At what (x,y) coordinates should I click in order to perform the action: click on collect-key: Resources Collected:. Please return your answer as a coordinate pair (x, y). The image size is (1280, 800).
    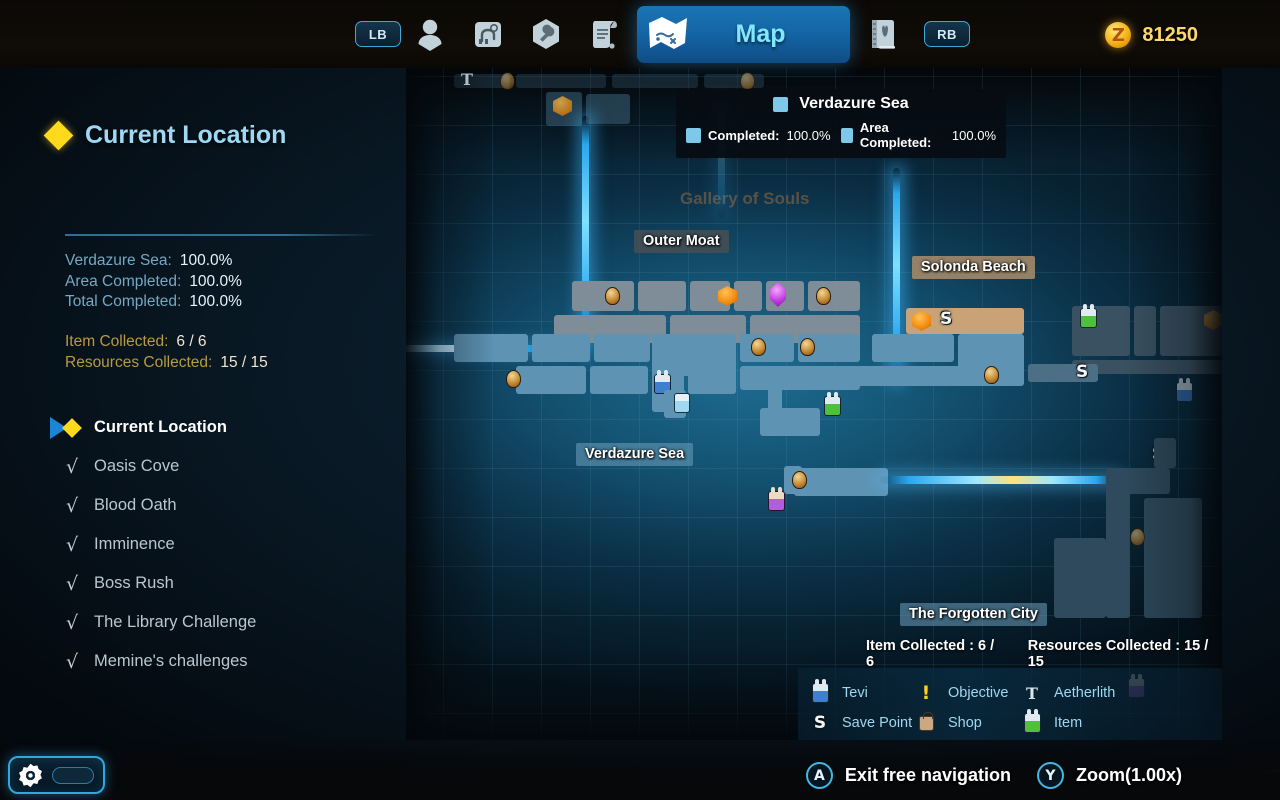
    Looking at the image, I should click on (139, 362).